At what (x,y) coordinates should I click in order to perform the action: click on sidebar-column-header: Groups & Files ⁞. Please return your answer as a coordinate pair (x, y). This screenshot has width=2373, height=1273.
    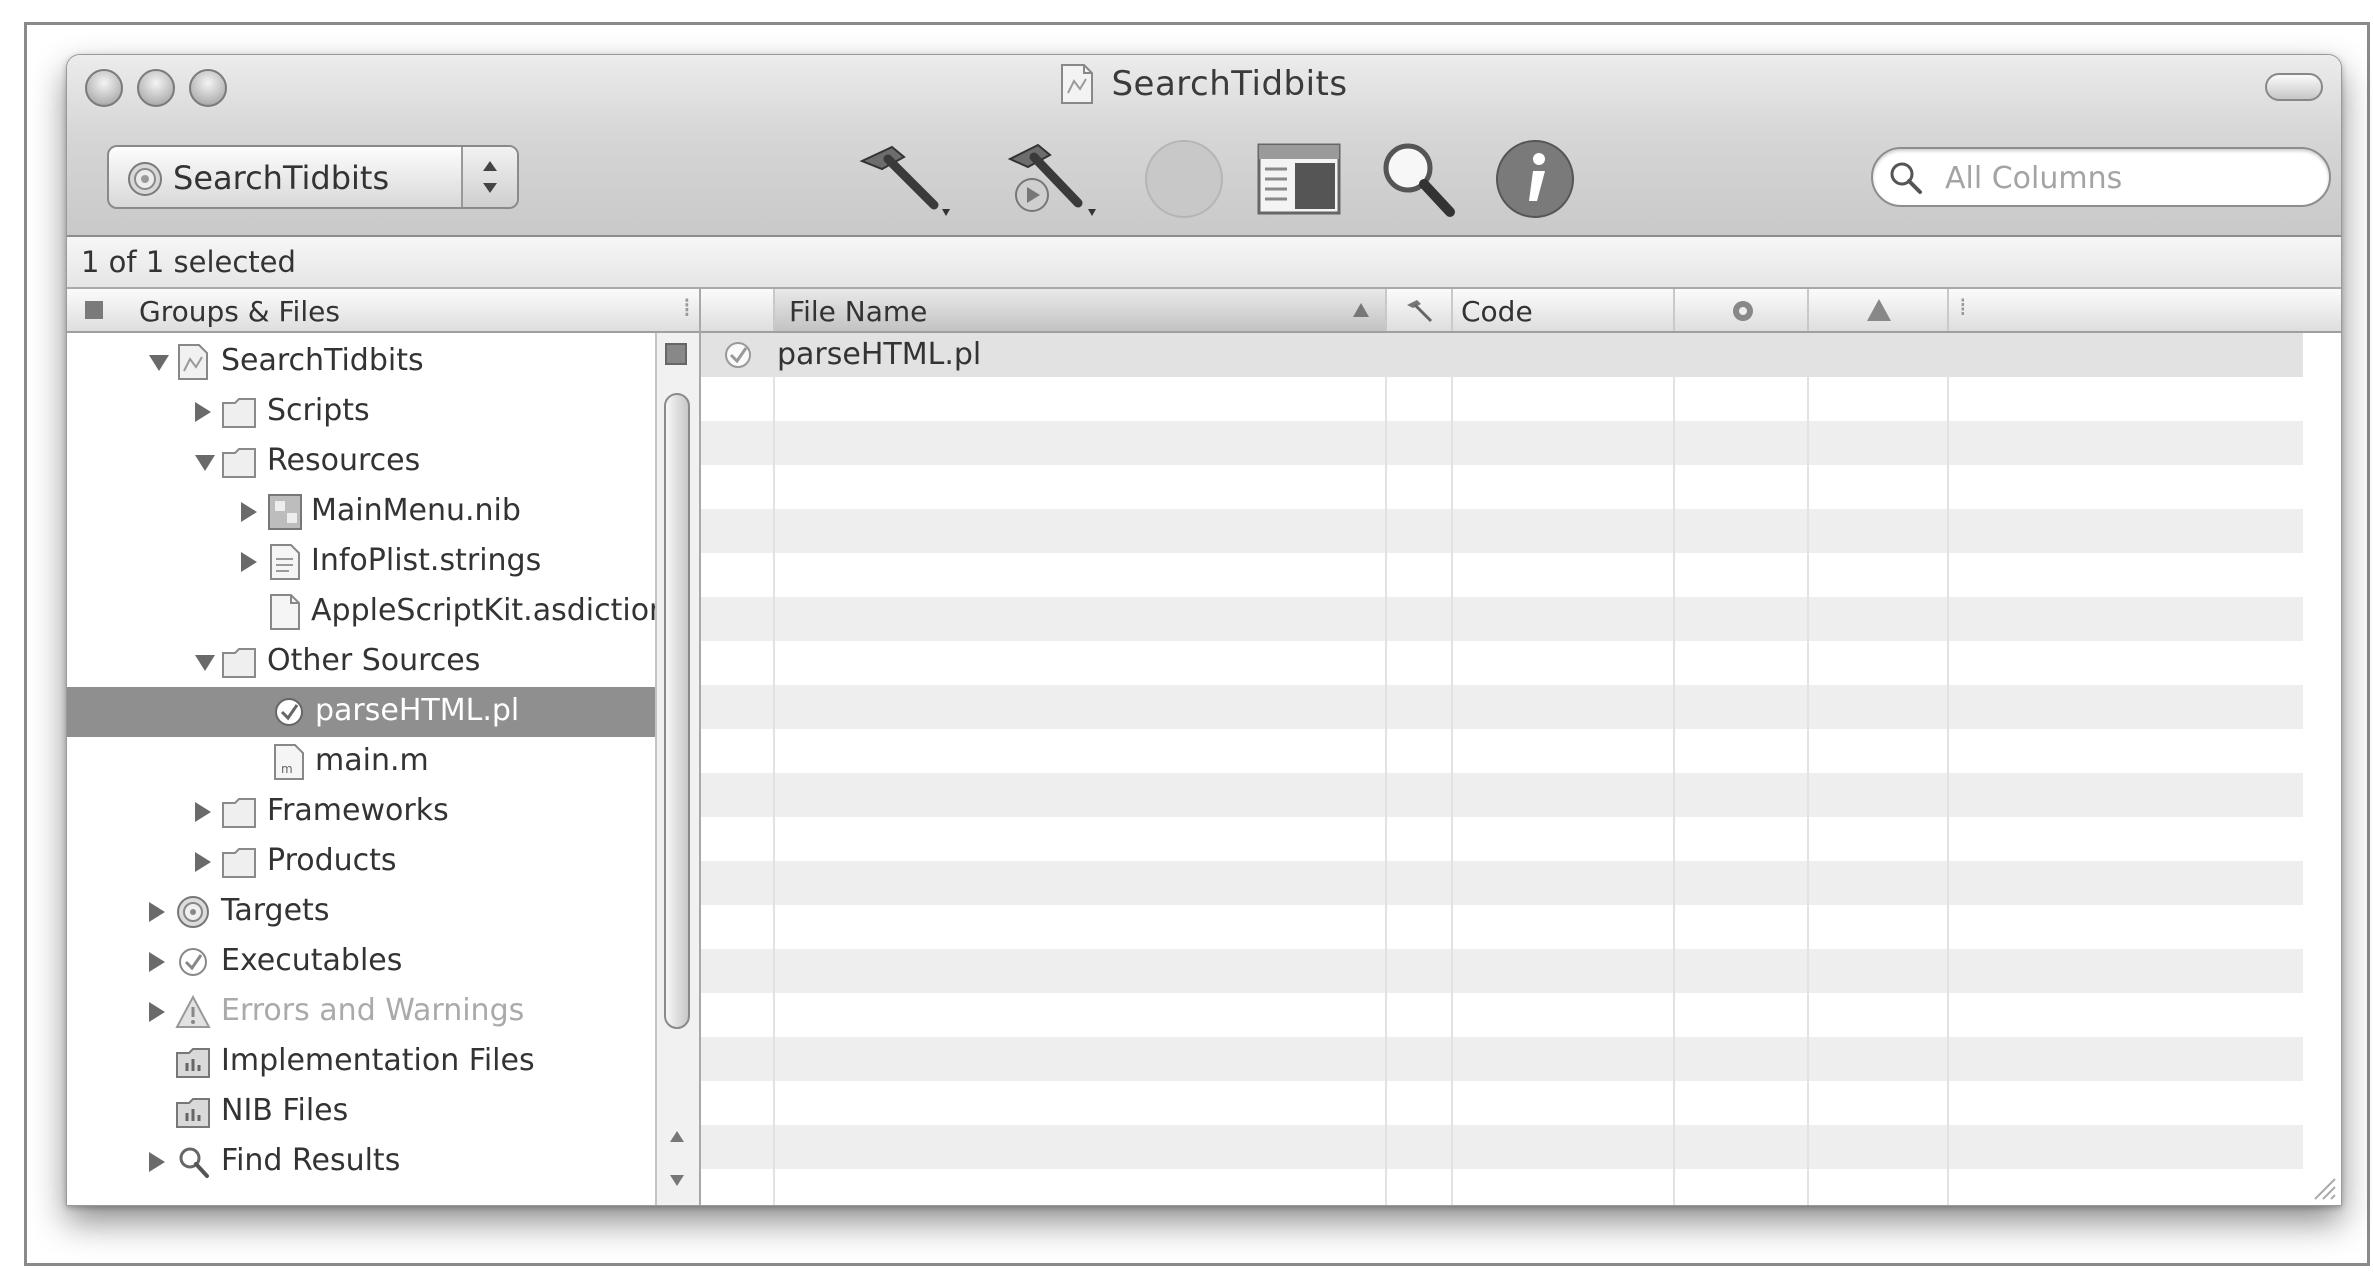
    Looking at the image, I should click on (383, 311).